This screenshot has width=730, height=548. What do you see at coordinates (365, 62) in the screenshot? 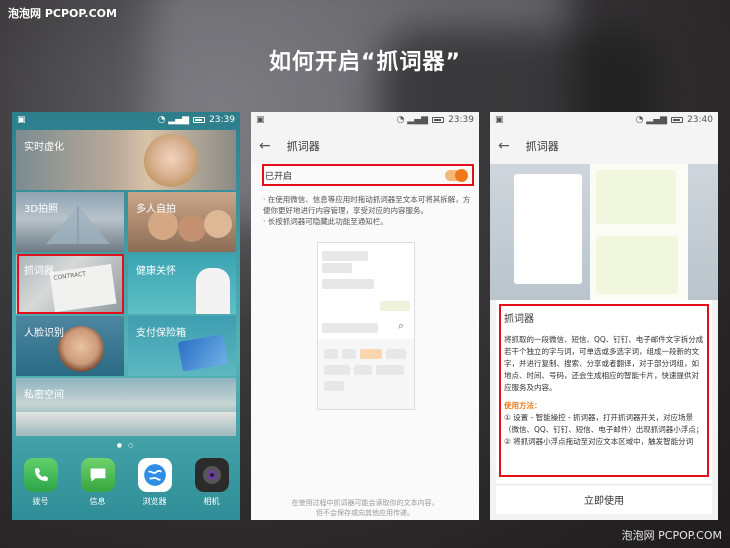
I see `page-headline: 如何开启“抓词器”` at bounding box center [365, 62].